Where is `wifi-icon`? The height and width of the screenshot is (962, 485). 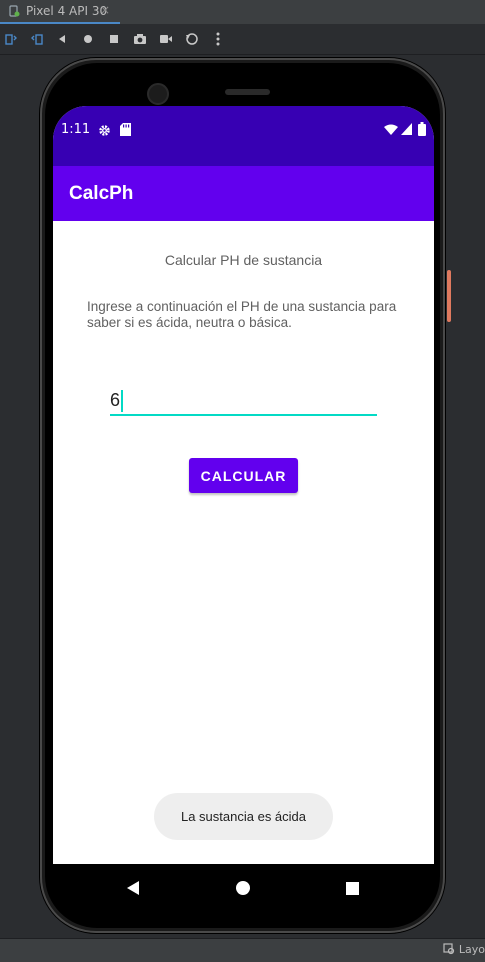 wifi-icon is located at coordinates (391, 129).